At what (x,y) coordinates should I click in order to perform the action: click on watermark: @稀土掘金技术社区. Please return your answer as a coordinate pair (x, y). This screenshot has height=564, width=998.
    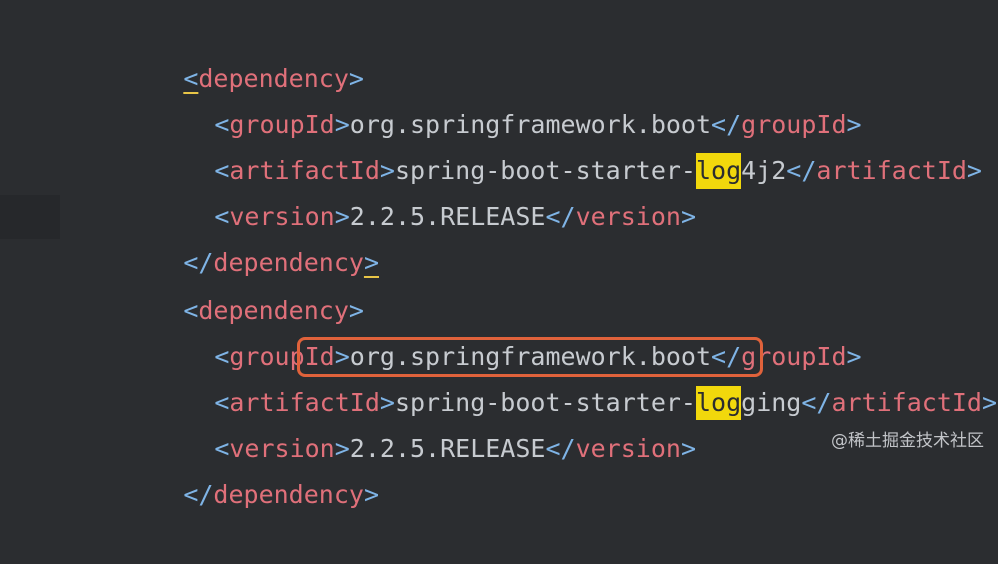
    Looking at the image, I should click on (907, 441).